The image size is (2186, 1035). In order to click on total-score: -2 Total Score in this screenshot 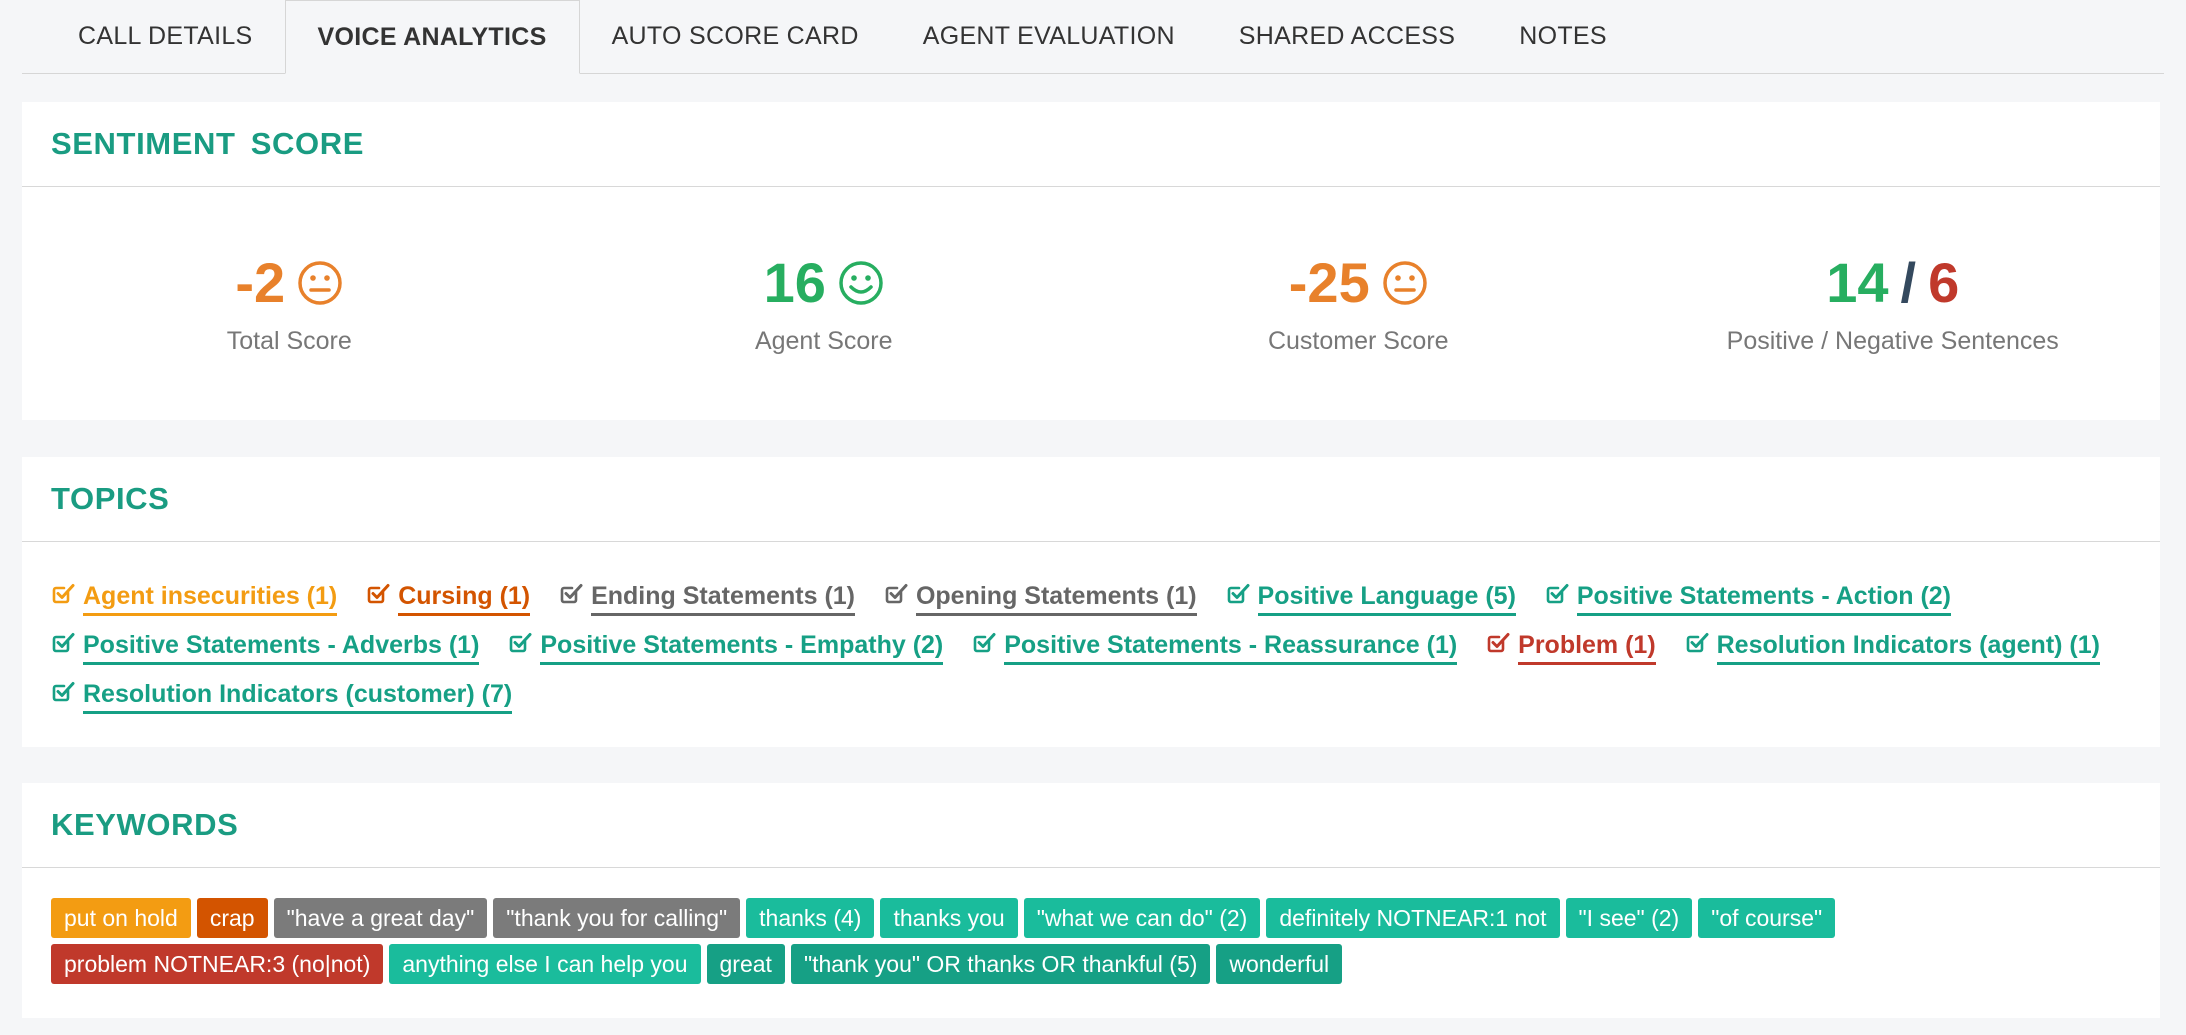, I will do `click(289, 303)`.